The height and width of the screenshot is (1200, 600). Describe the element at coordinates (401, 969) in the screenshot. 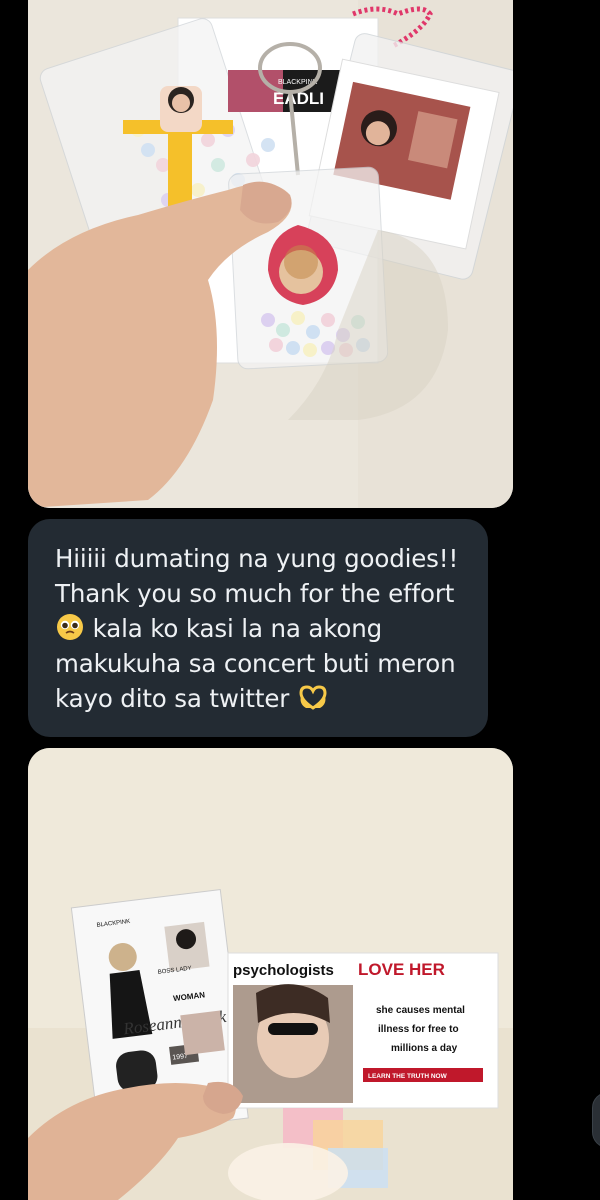

I see `card-headline-emphasis: LOVE HER` at that location.